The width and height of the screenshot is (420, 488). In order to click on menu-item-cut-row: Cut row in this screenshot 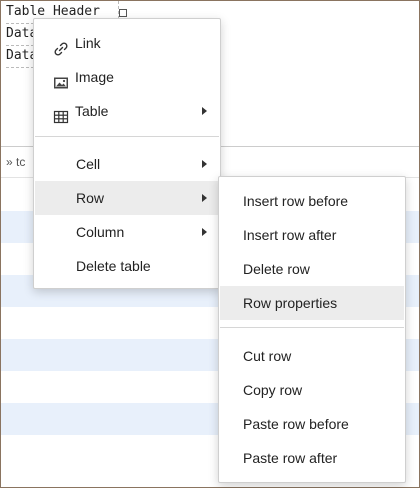, I will do `click(312, 356)`.